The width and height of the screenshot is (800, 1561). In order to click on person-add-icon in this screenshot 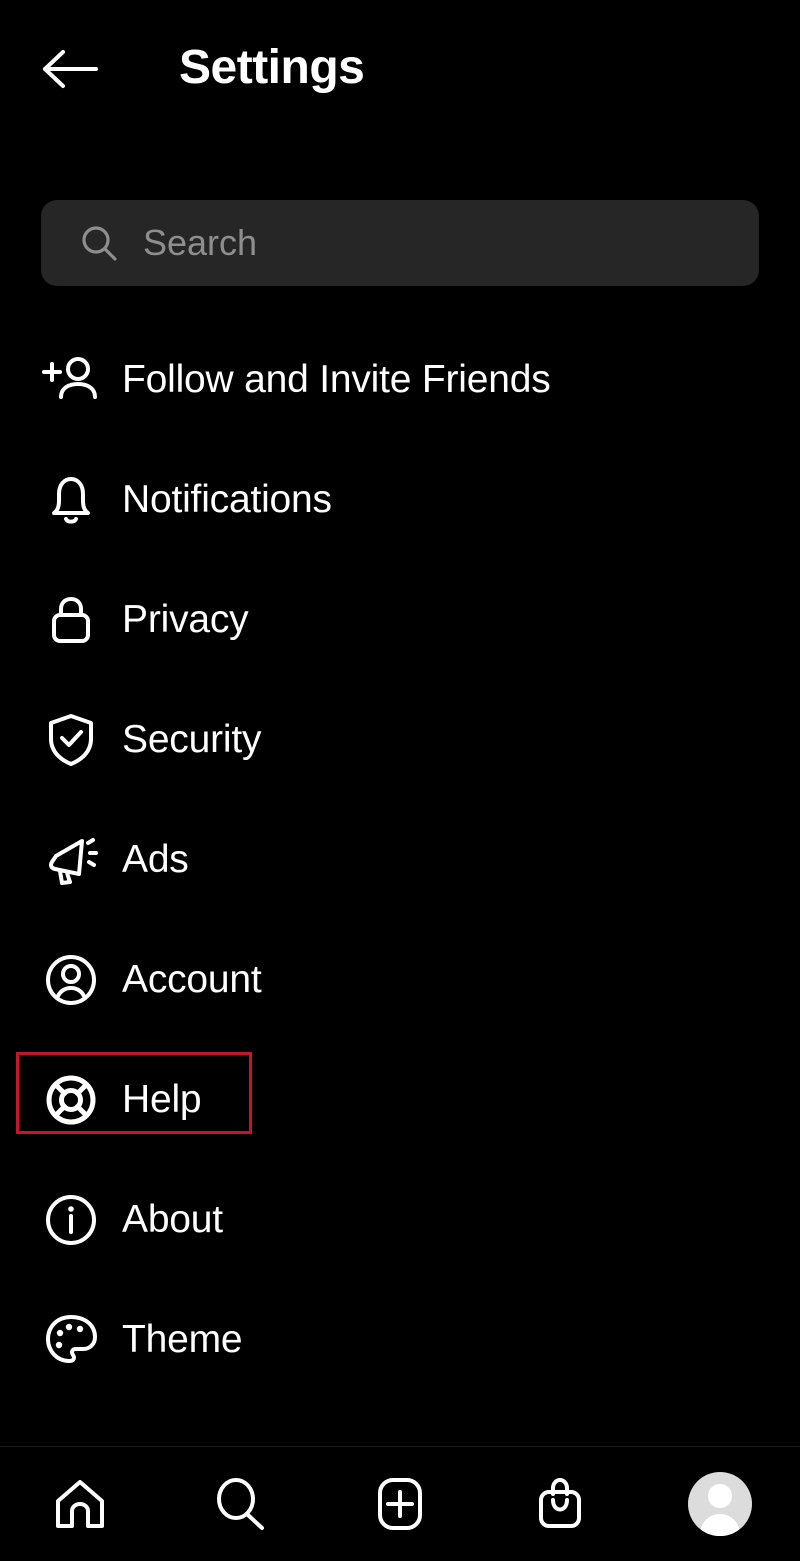, I will do `click(71, 380)`.